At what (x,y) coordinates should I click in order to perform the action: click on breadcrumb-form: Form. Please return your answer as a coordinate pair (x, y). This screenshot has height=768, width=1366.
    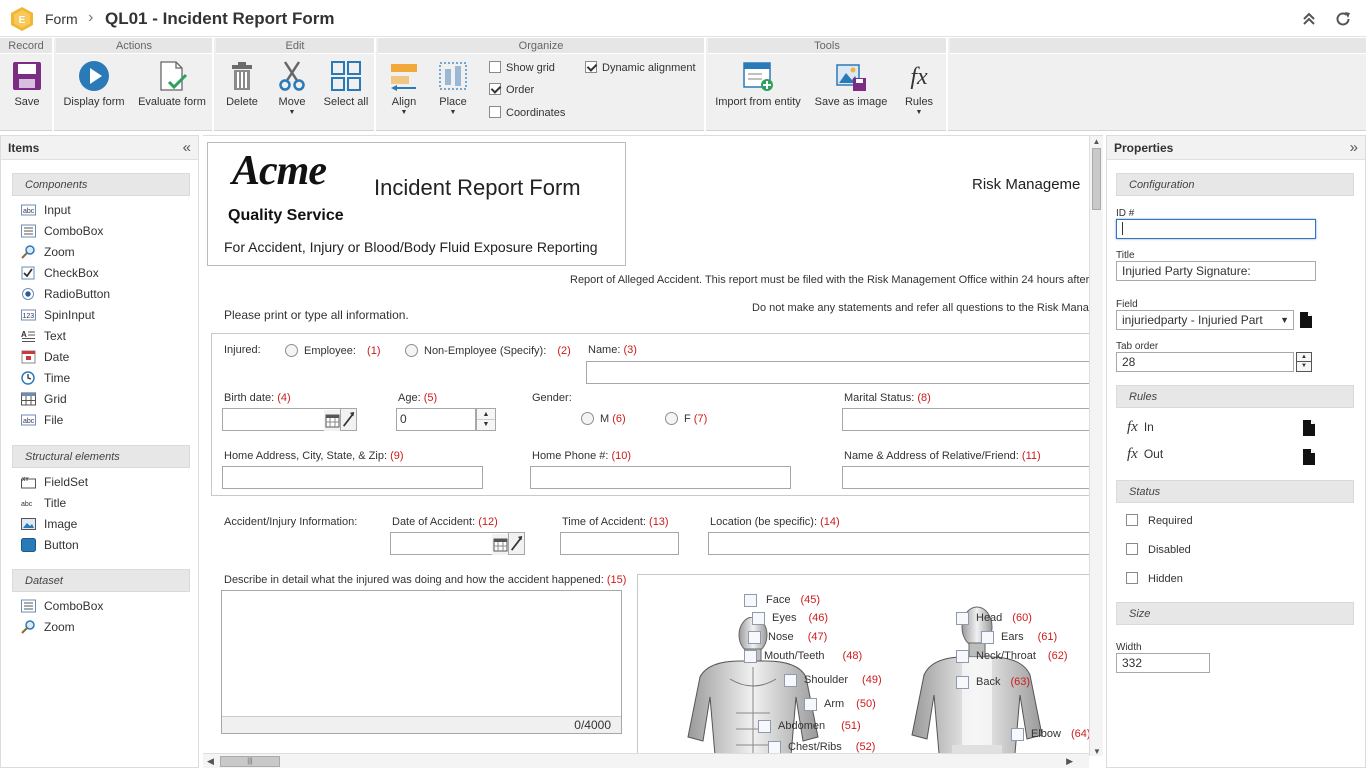
    Looking at the image, I should click on (61, 19).